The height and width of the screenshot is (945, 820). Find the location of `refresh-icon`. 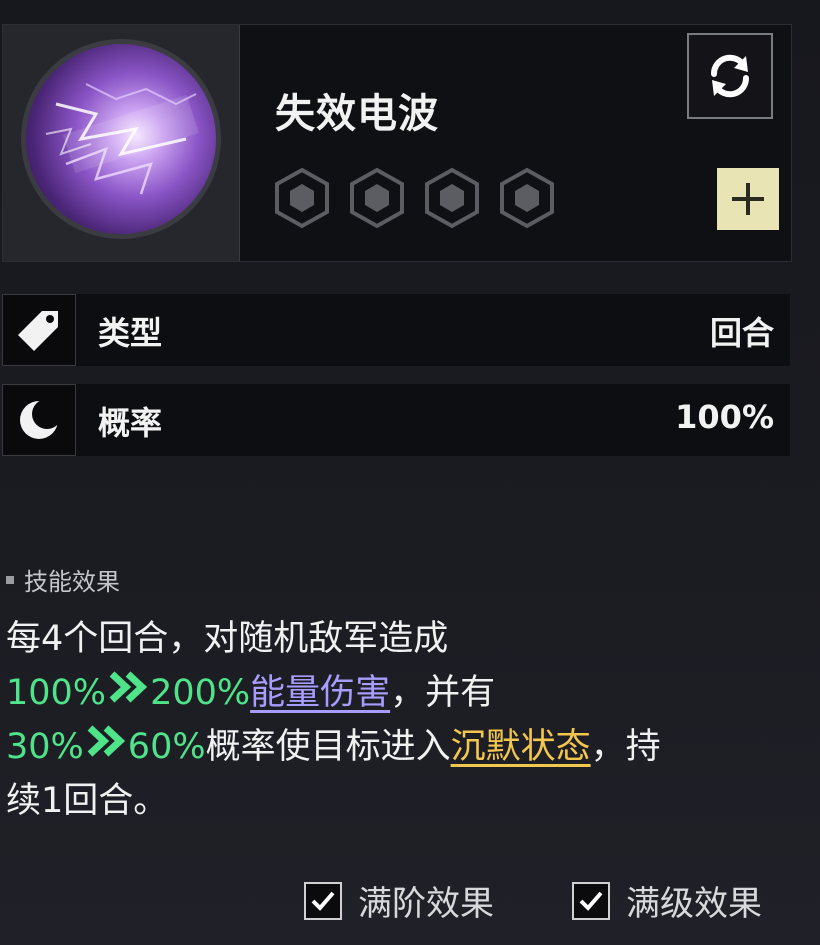

refresh-icon is located at coordinates (730, 76).